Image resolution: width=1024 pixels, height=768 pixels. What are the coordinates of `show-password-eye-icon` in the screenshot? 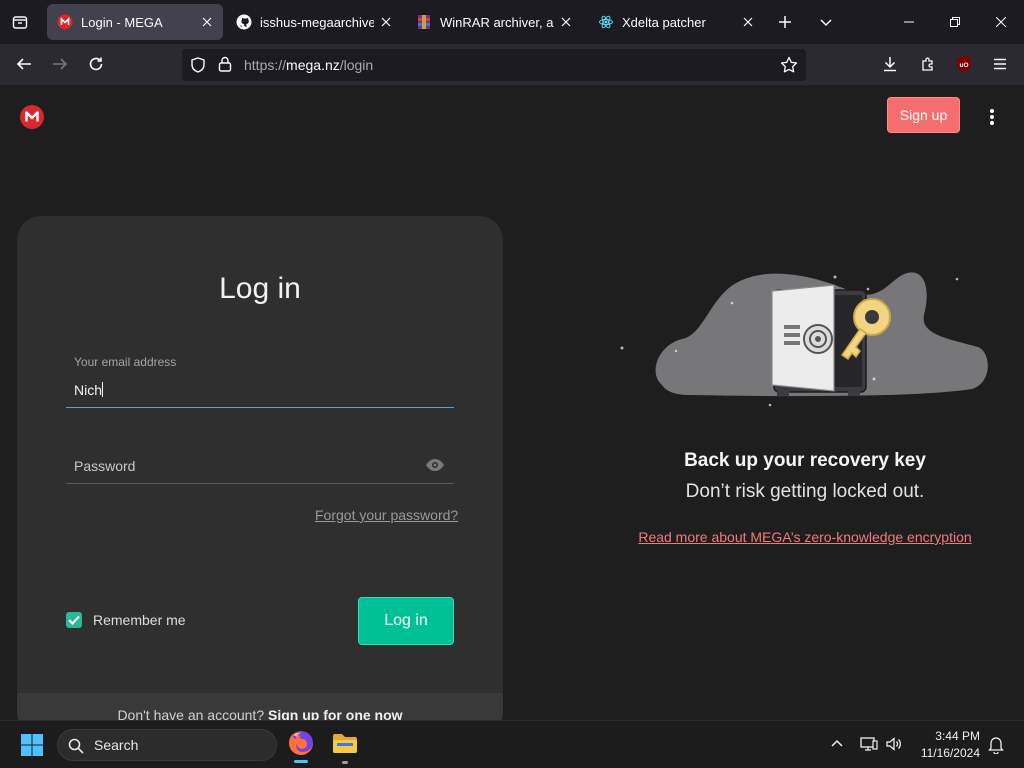 It's located at (435, 465).